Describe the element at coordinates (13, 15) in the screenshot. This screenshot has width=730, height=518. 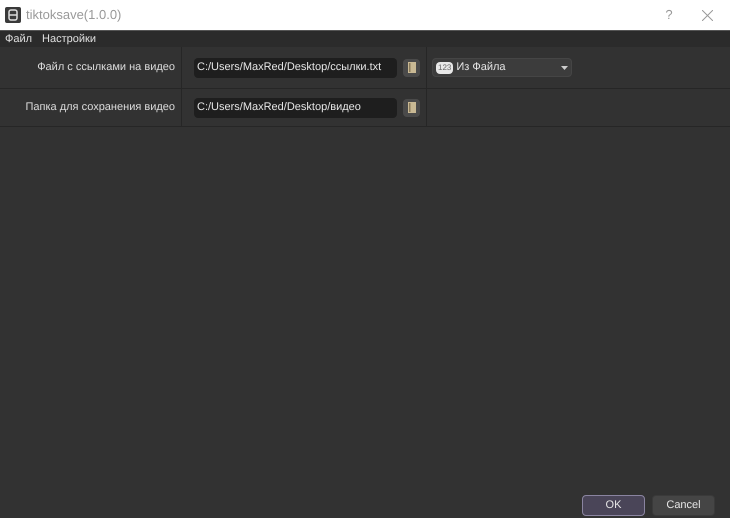
I see `app-icon` at that location.